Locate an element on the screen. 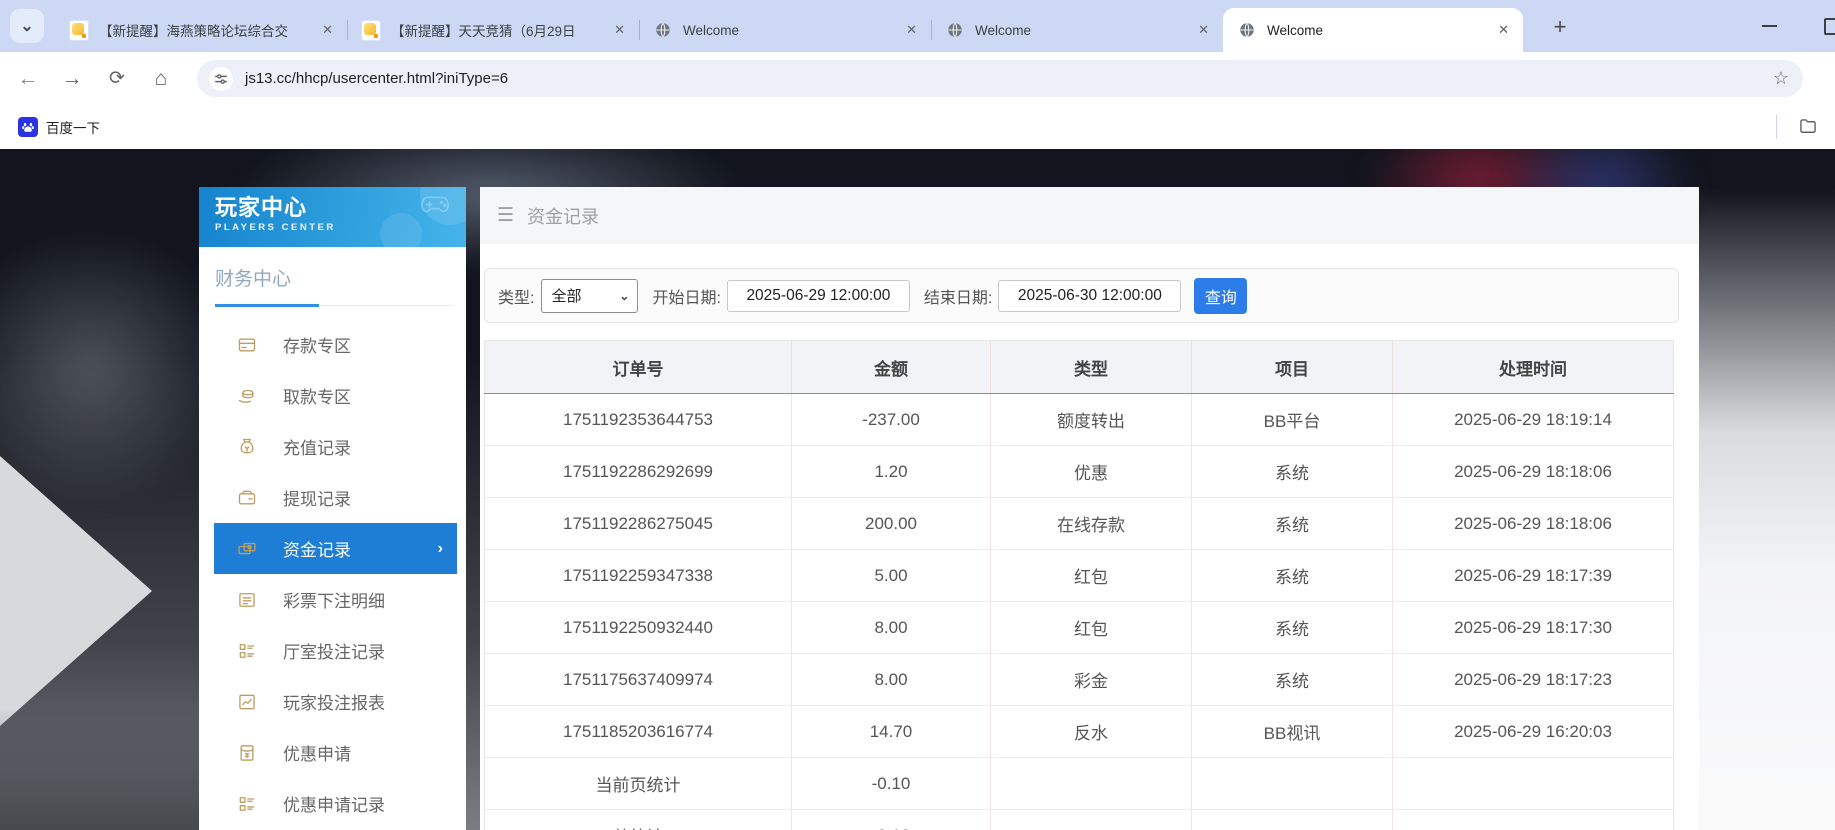 The width and height of the screenshot is (1835, 830). home-button: ⌂ is located at coordinates (161, 78).